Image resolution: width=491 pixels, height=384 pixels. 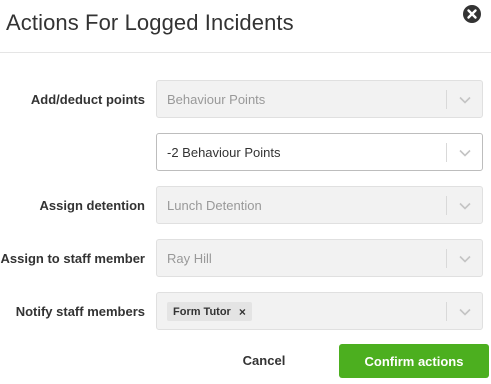 I want to click on points-type-select: Behaviour Points, so click(x=319, y=99).